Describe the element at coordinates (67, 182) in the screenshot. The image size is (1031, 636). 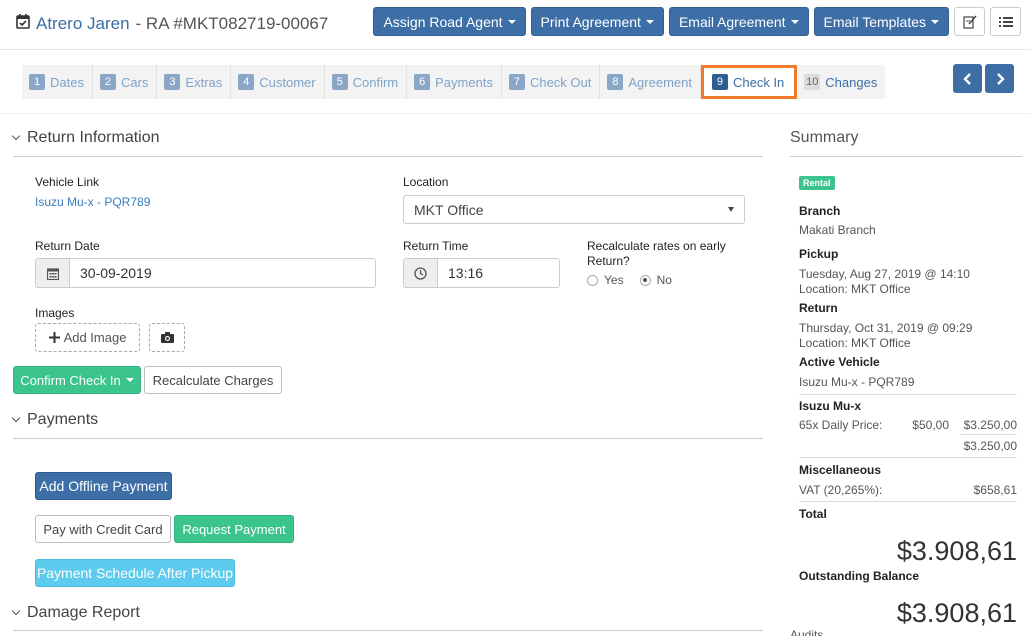
I see `vehicle-link-label: Vehicle Link` at that location.